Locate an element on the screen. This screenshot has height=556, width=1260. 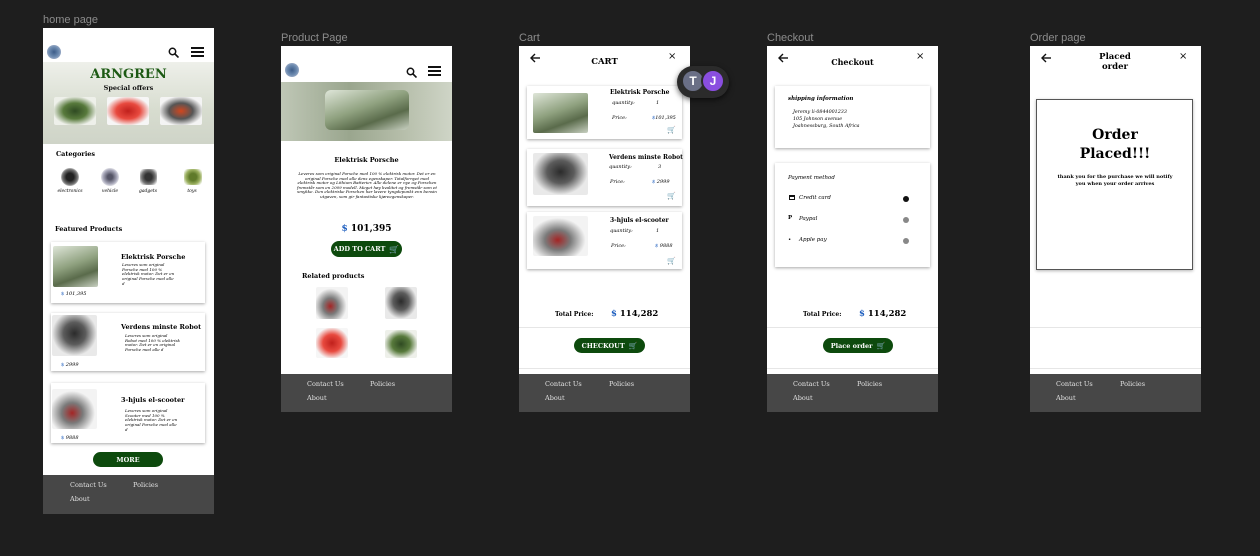
product-title: Elektrisk Porsche is located at coordinates (366, 160).